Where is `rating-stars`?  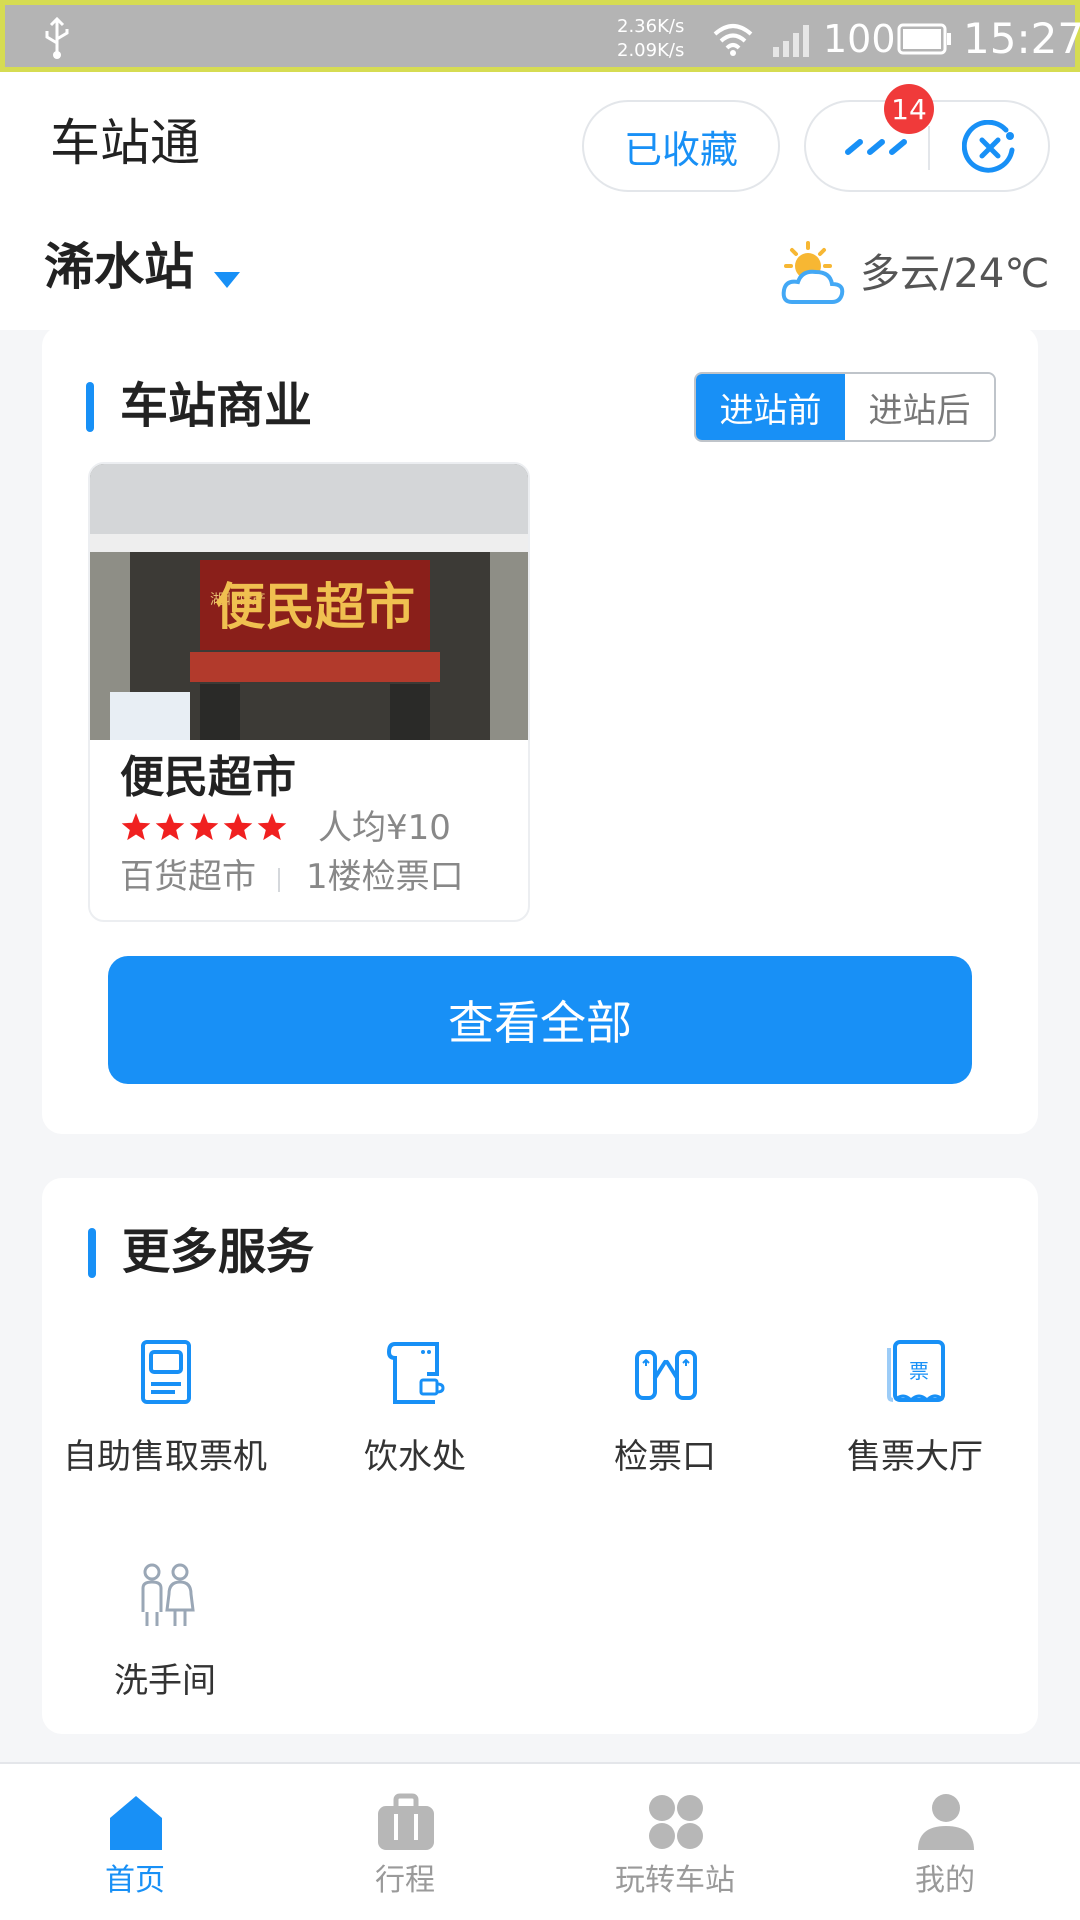
rating-stars is located at coordinates (204, 827).